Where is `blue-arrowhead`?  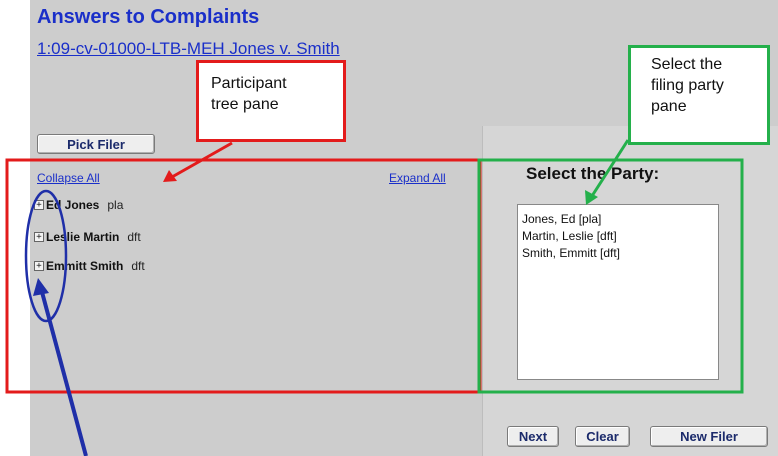
blue-arrowhead is located at coordinates (41, 287).